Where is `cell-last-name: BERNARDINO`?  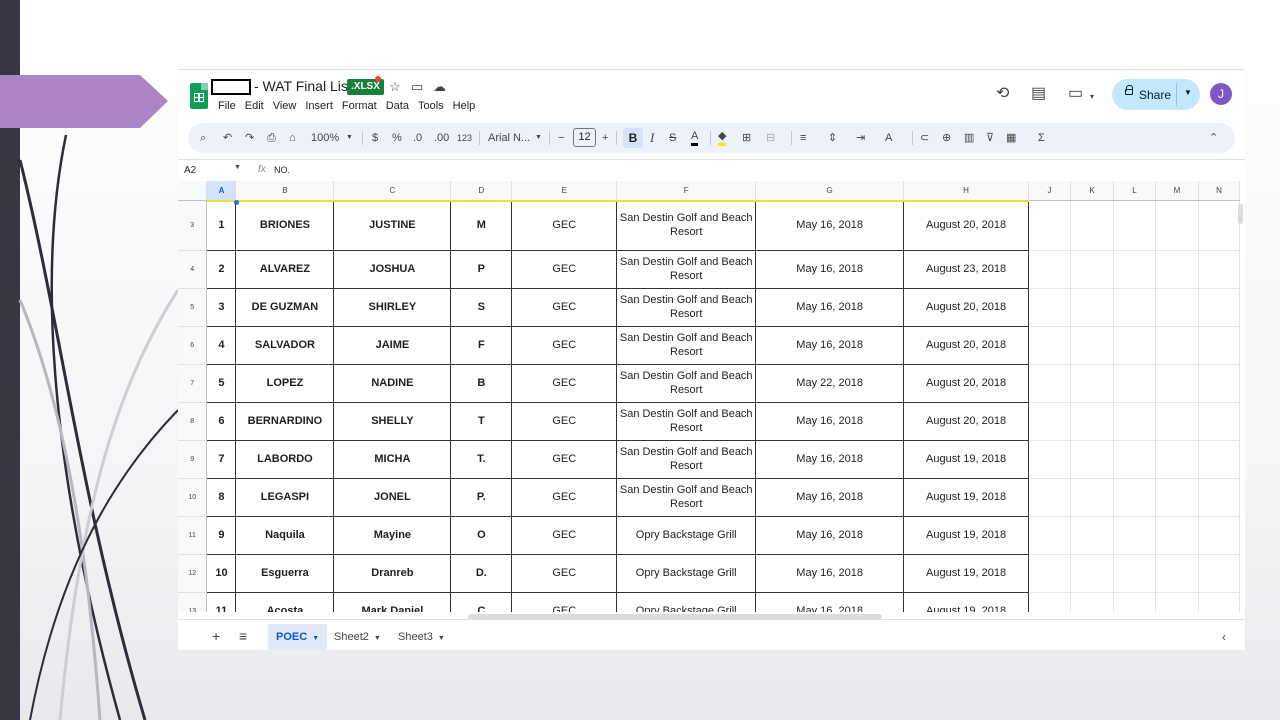
cell-last-name: BERNARDINO is located at coordinates (285, 421).